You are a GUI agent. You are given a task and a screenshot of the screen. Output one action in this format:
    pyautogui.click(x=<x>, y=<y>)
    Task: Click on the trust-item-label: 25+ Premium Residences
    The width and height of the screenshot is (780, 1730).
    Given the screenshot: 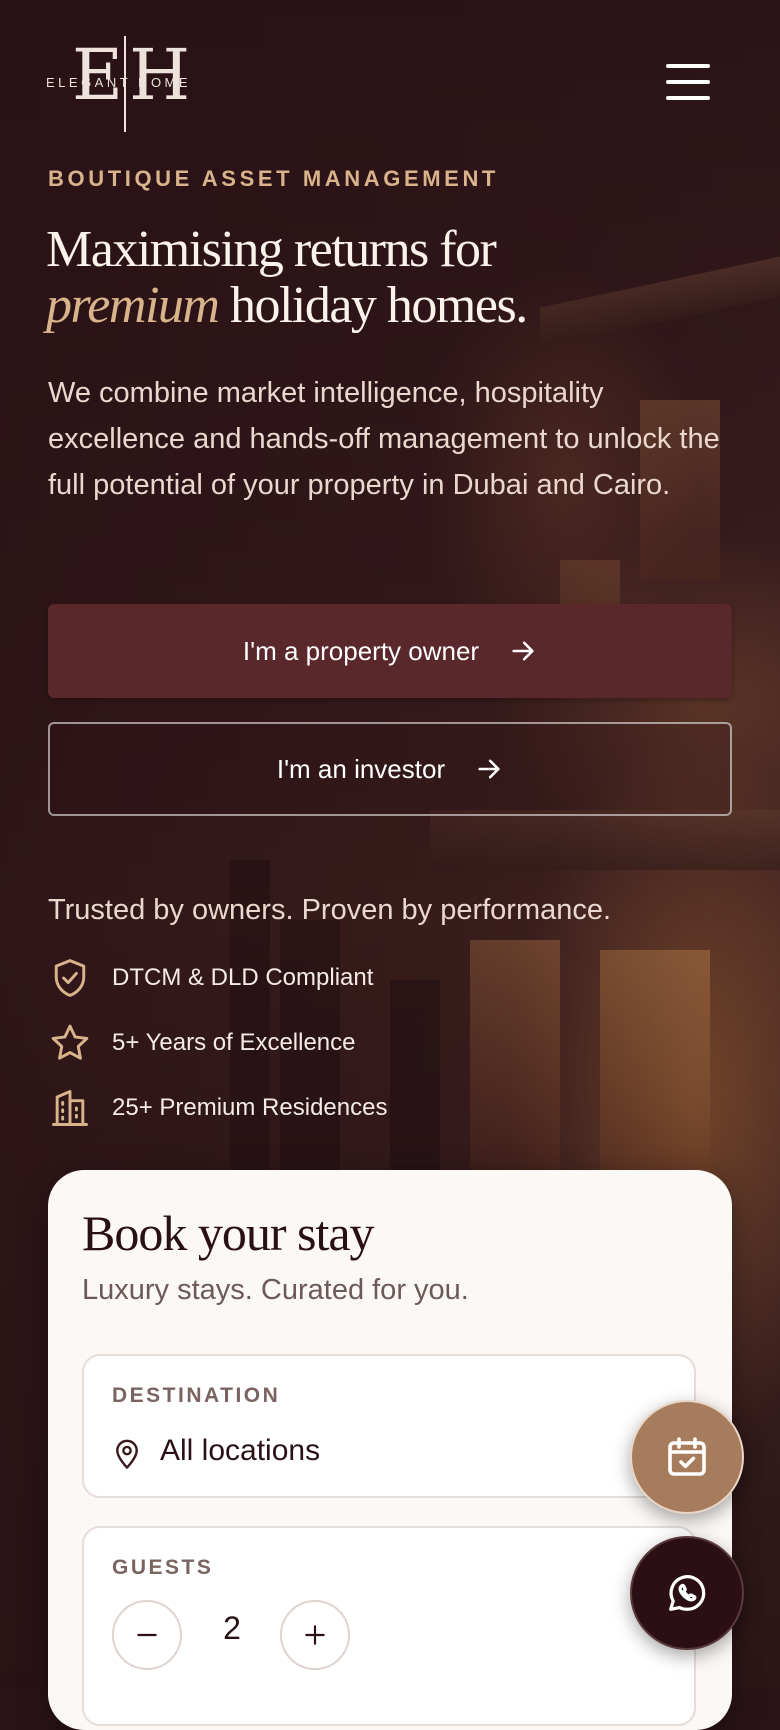 What is the action you would take?
    pyautogui.click(x=250, y=1107)
    